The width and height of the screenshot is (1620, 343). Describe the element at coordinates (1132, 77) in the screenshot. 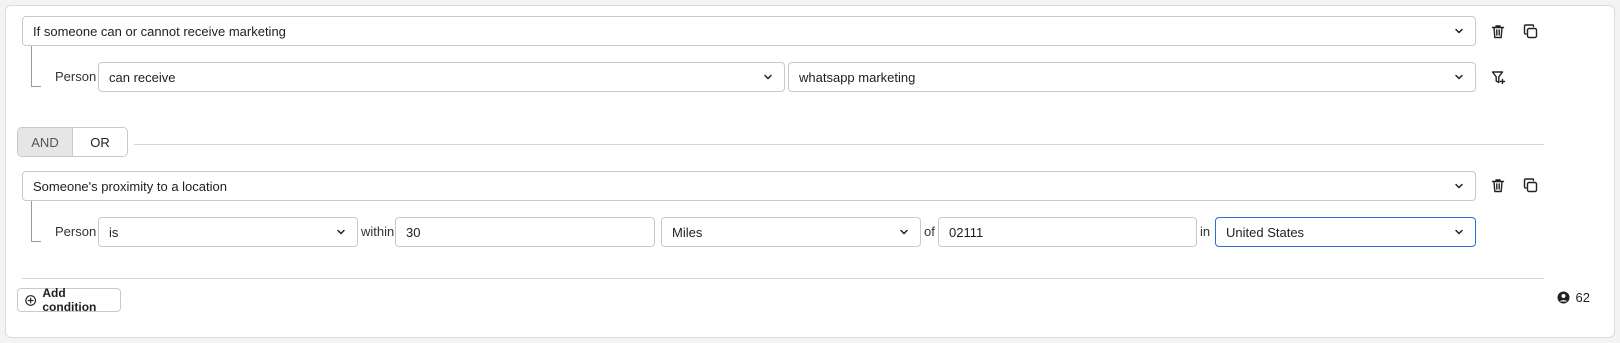

I see `condition-1-channel-select: whatsapp marketing` at that location.